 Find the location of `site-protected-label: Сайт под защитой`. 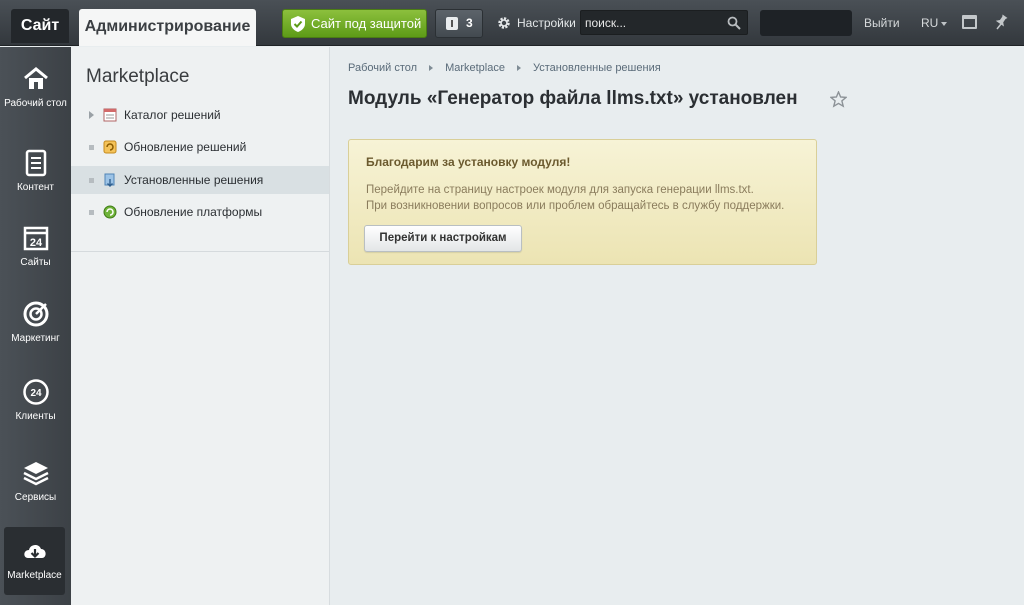

site-protected-label: Сайт под защитой is located at coordinates (366, 23).